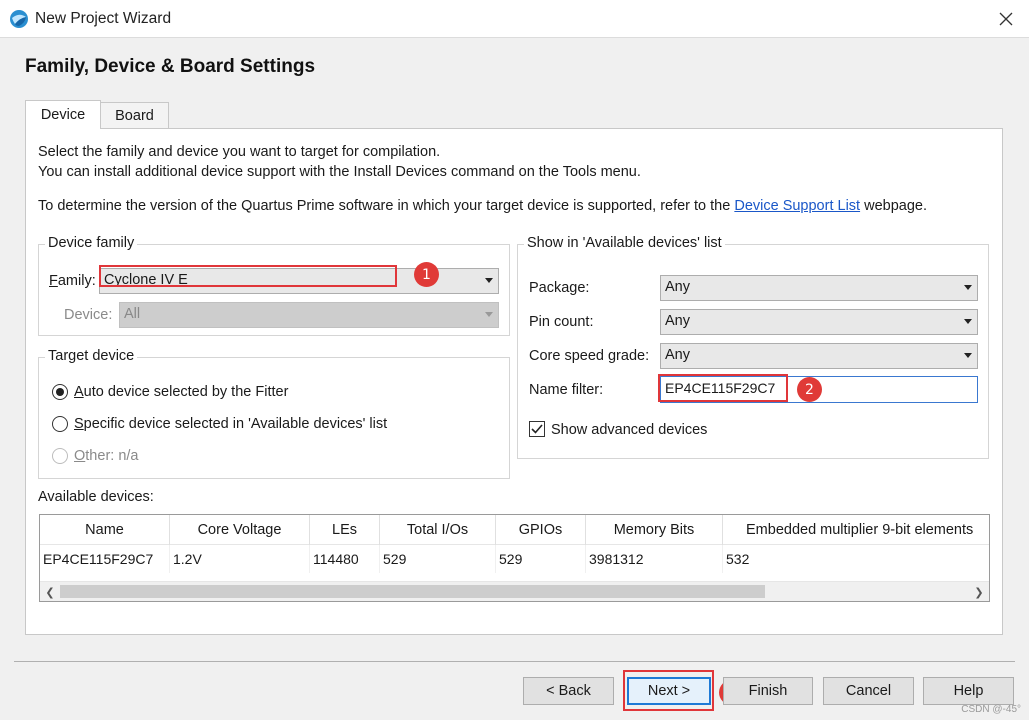 The height and width of the screenshot is (720, 1029). I want to click on annotation-badge-1: 1, so click(426, 274).